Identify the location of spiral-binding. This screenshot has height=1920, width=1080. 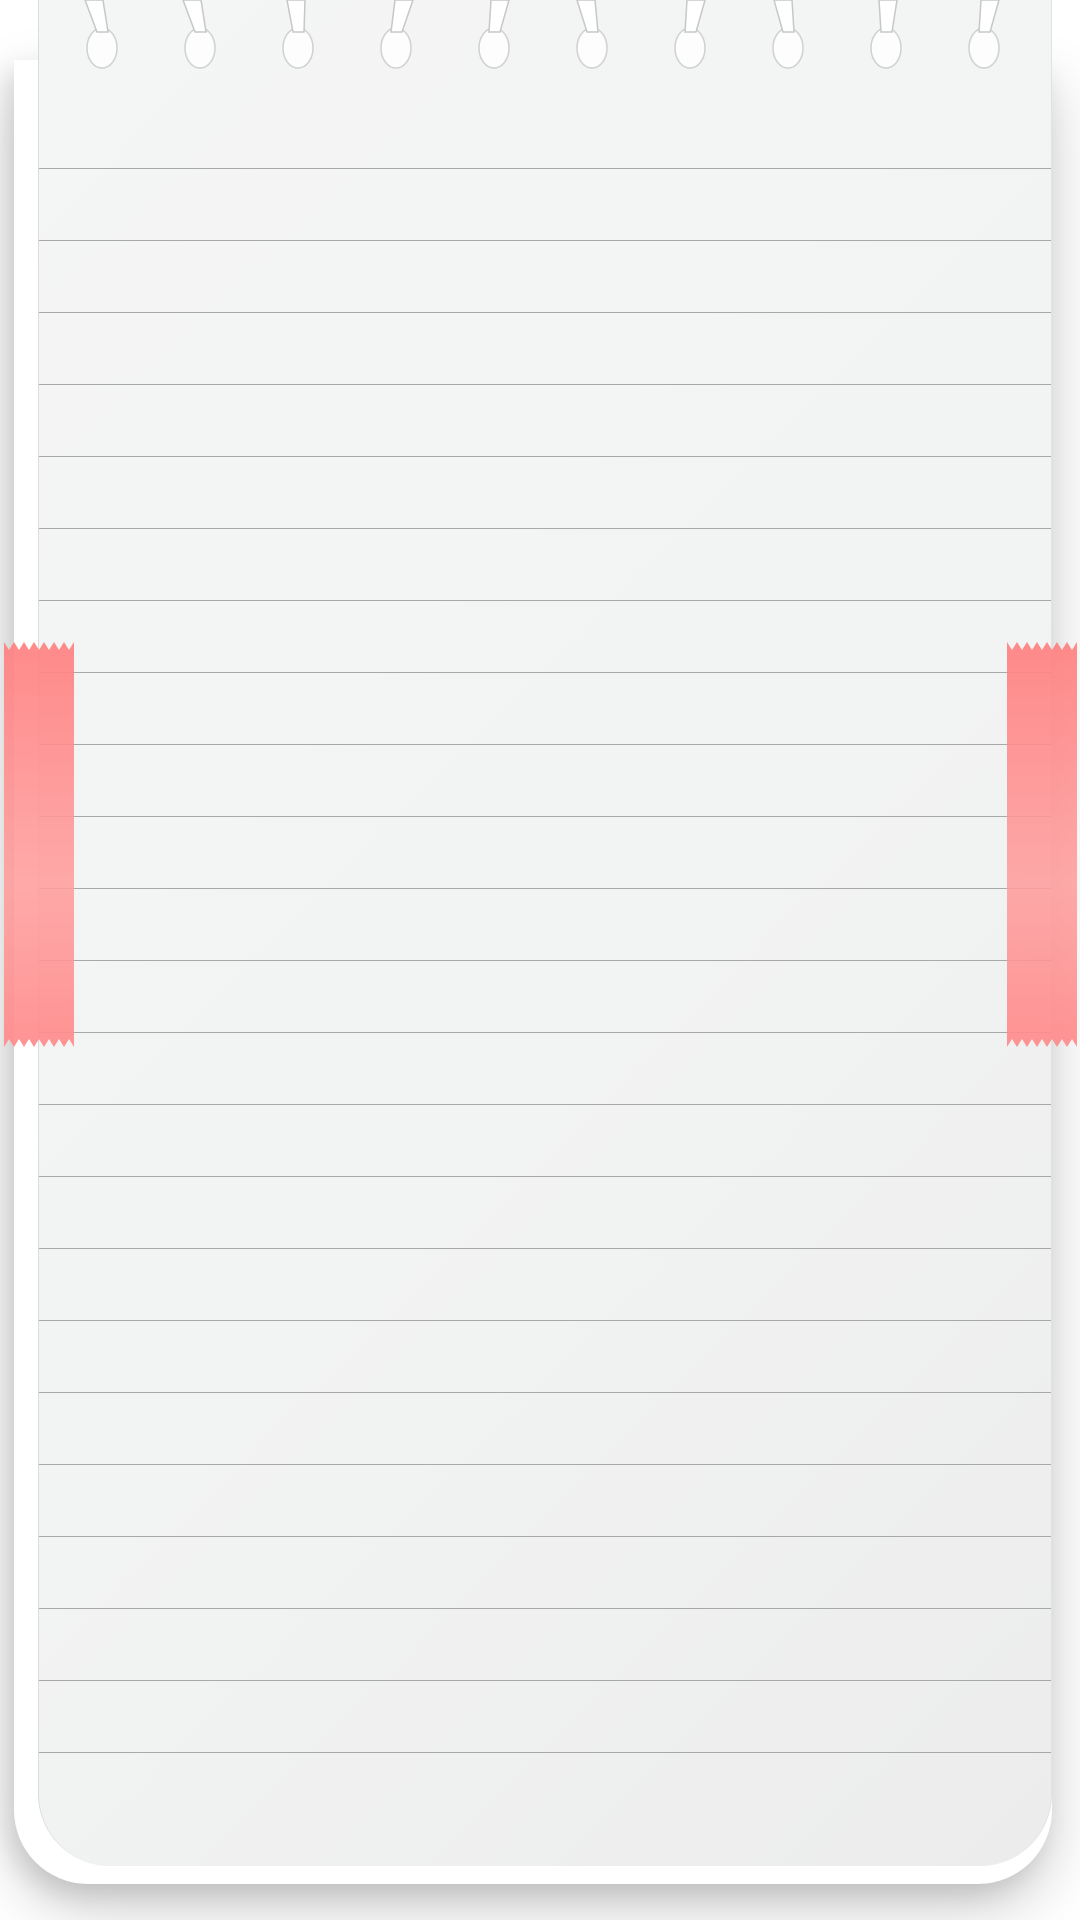
(542, 34).